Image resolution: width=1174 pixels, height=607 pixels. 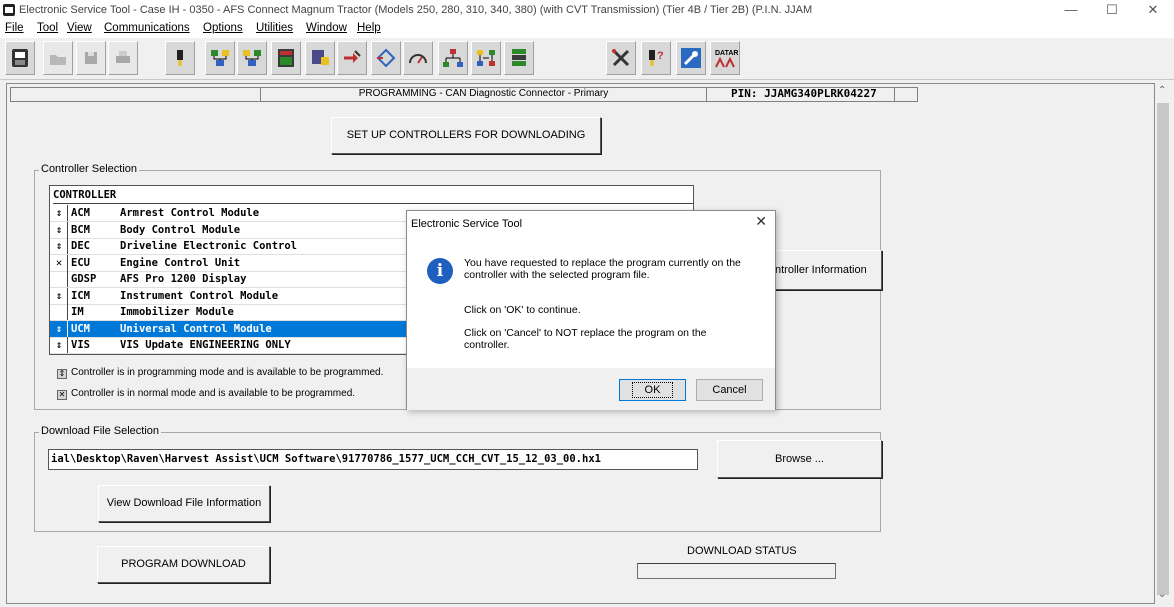 I want to click on program-download-button: PROGRAM DOWNLOAD, so click(x=183, y=564).